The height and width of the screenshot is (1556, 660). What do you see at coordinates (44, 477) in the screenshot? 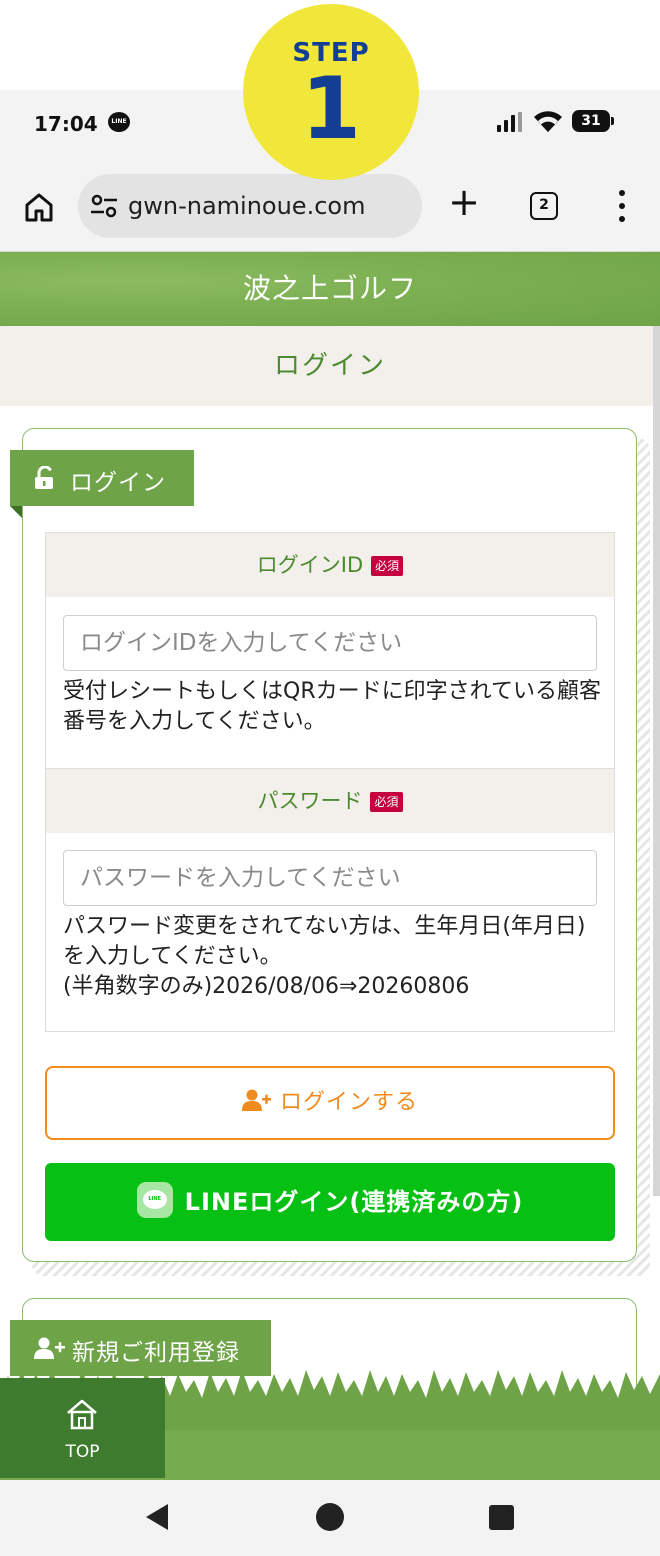
I see `unlock-icon` at bounding box center [44, 477].